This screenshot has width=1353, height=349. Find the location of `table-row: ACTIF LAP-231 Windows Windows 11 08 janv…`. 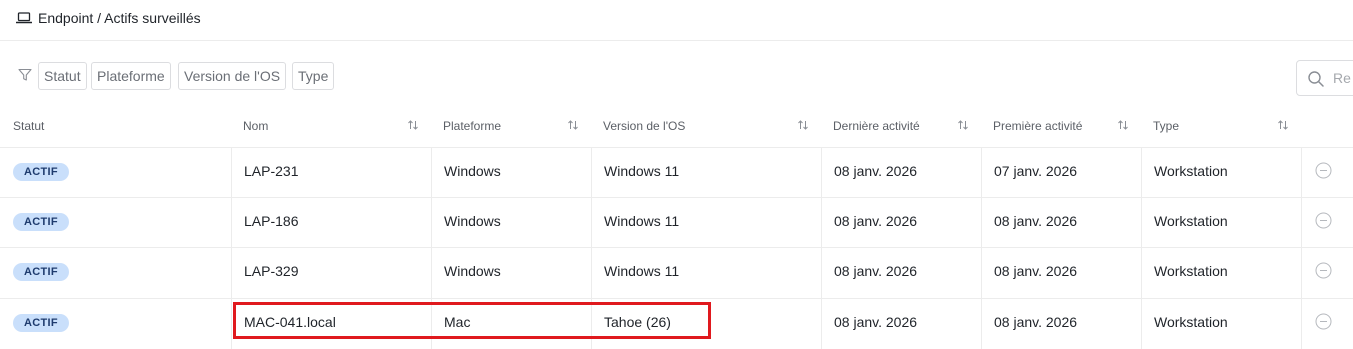

table-row: ACTIF LAP-231 Windows Windows 11 08 janv… is located at coordinates (676, 172).